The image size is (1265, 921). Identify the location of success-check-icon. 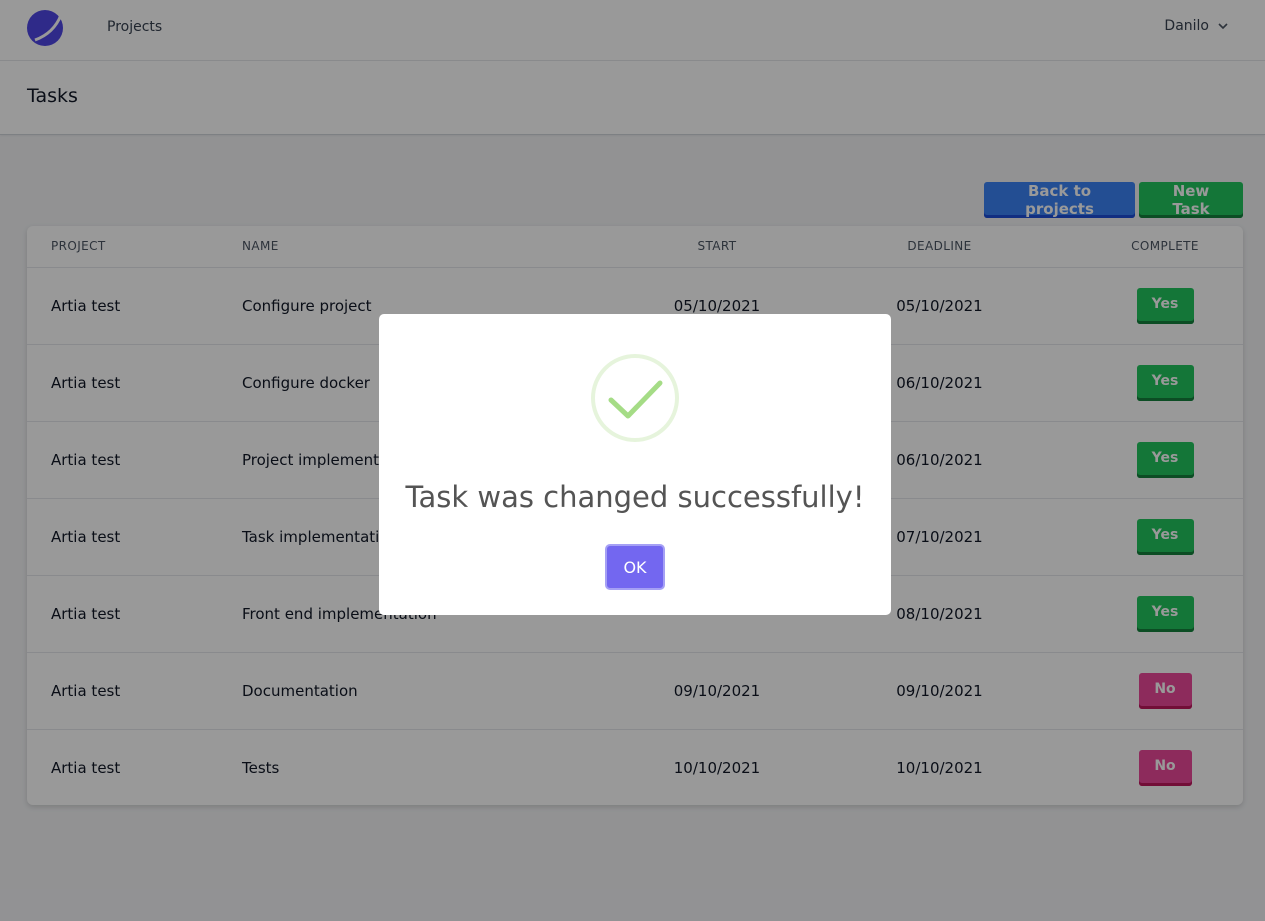
(635, 398).